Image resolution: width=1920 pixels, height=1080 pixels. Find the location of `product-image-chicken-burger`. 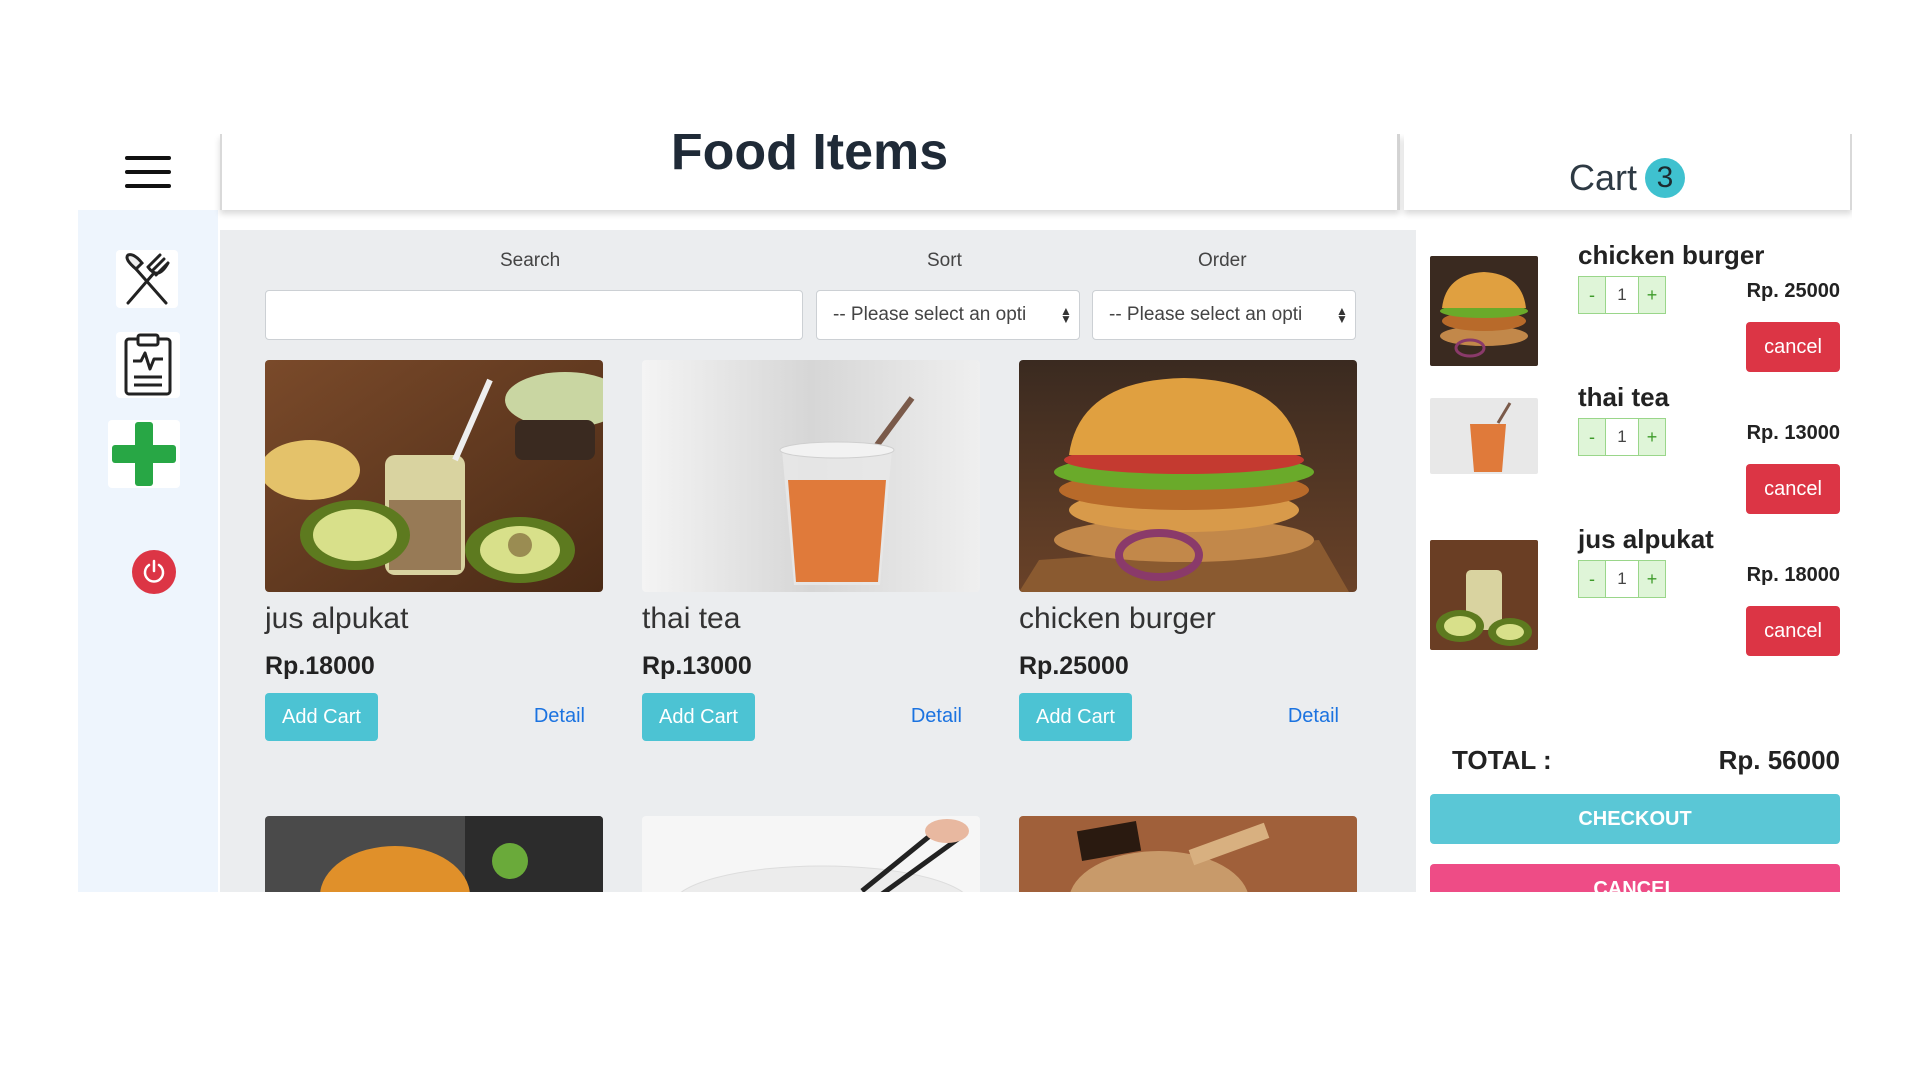

product-image-chicken-burger is located at coordinates (1188, 476).